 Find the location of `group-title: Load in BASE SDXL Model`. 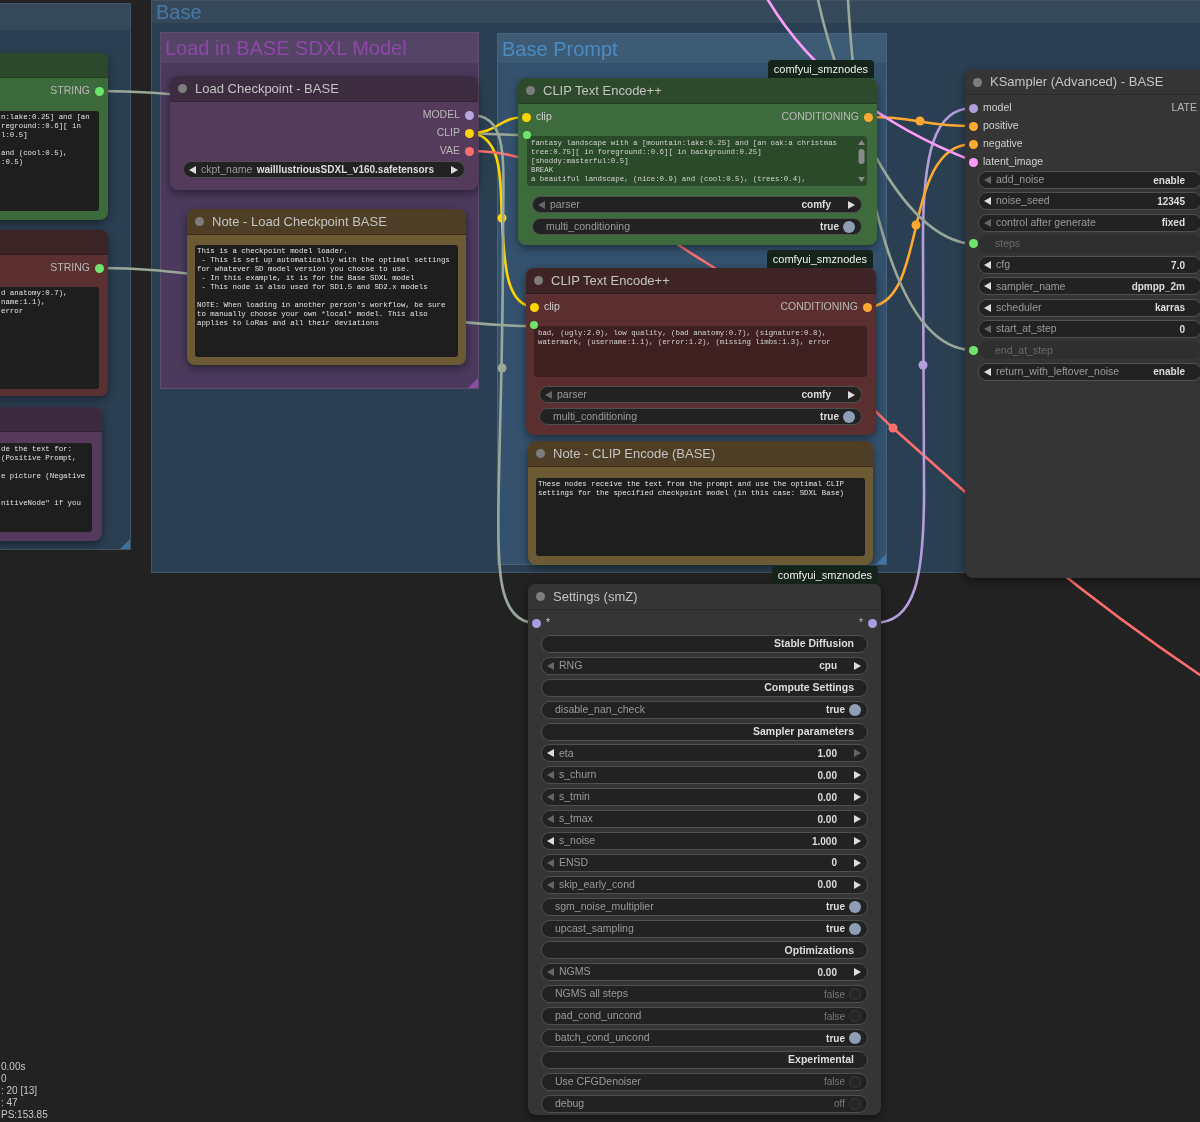

group-title: Load in BASE SDXL Model is located at coordinates (286, 48).